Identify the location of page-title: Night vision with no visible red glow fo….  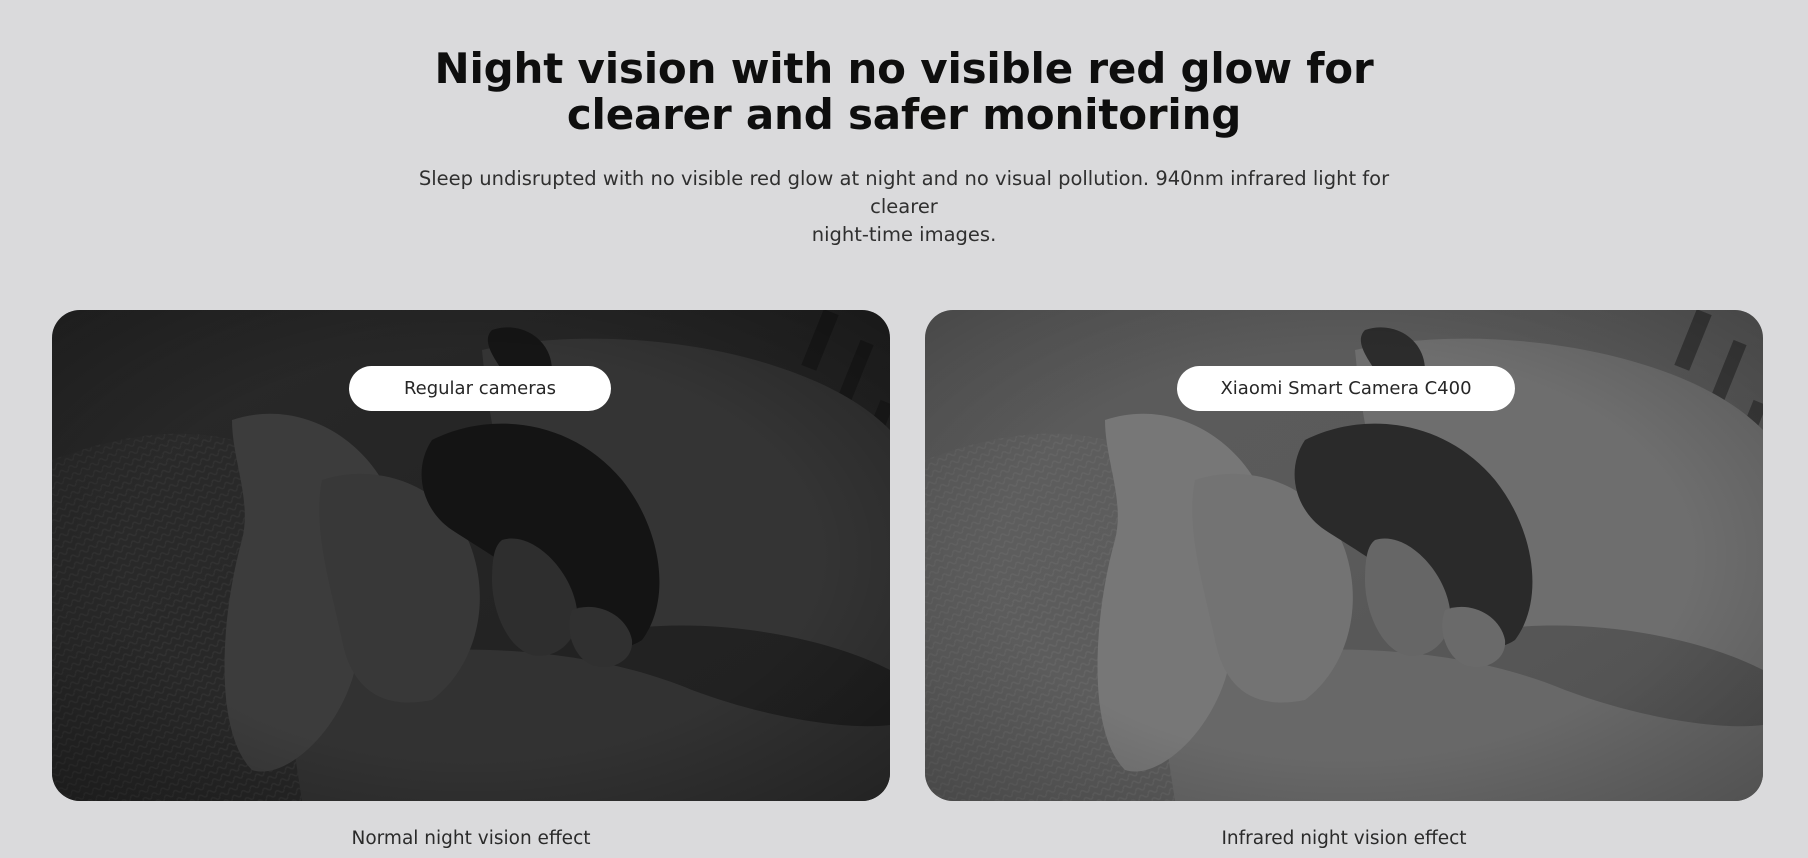
(904, 92).